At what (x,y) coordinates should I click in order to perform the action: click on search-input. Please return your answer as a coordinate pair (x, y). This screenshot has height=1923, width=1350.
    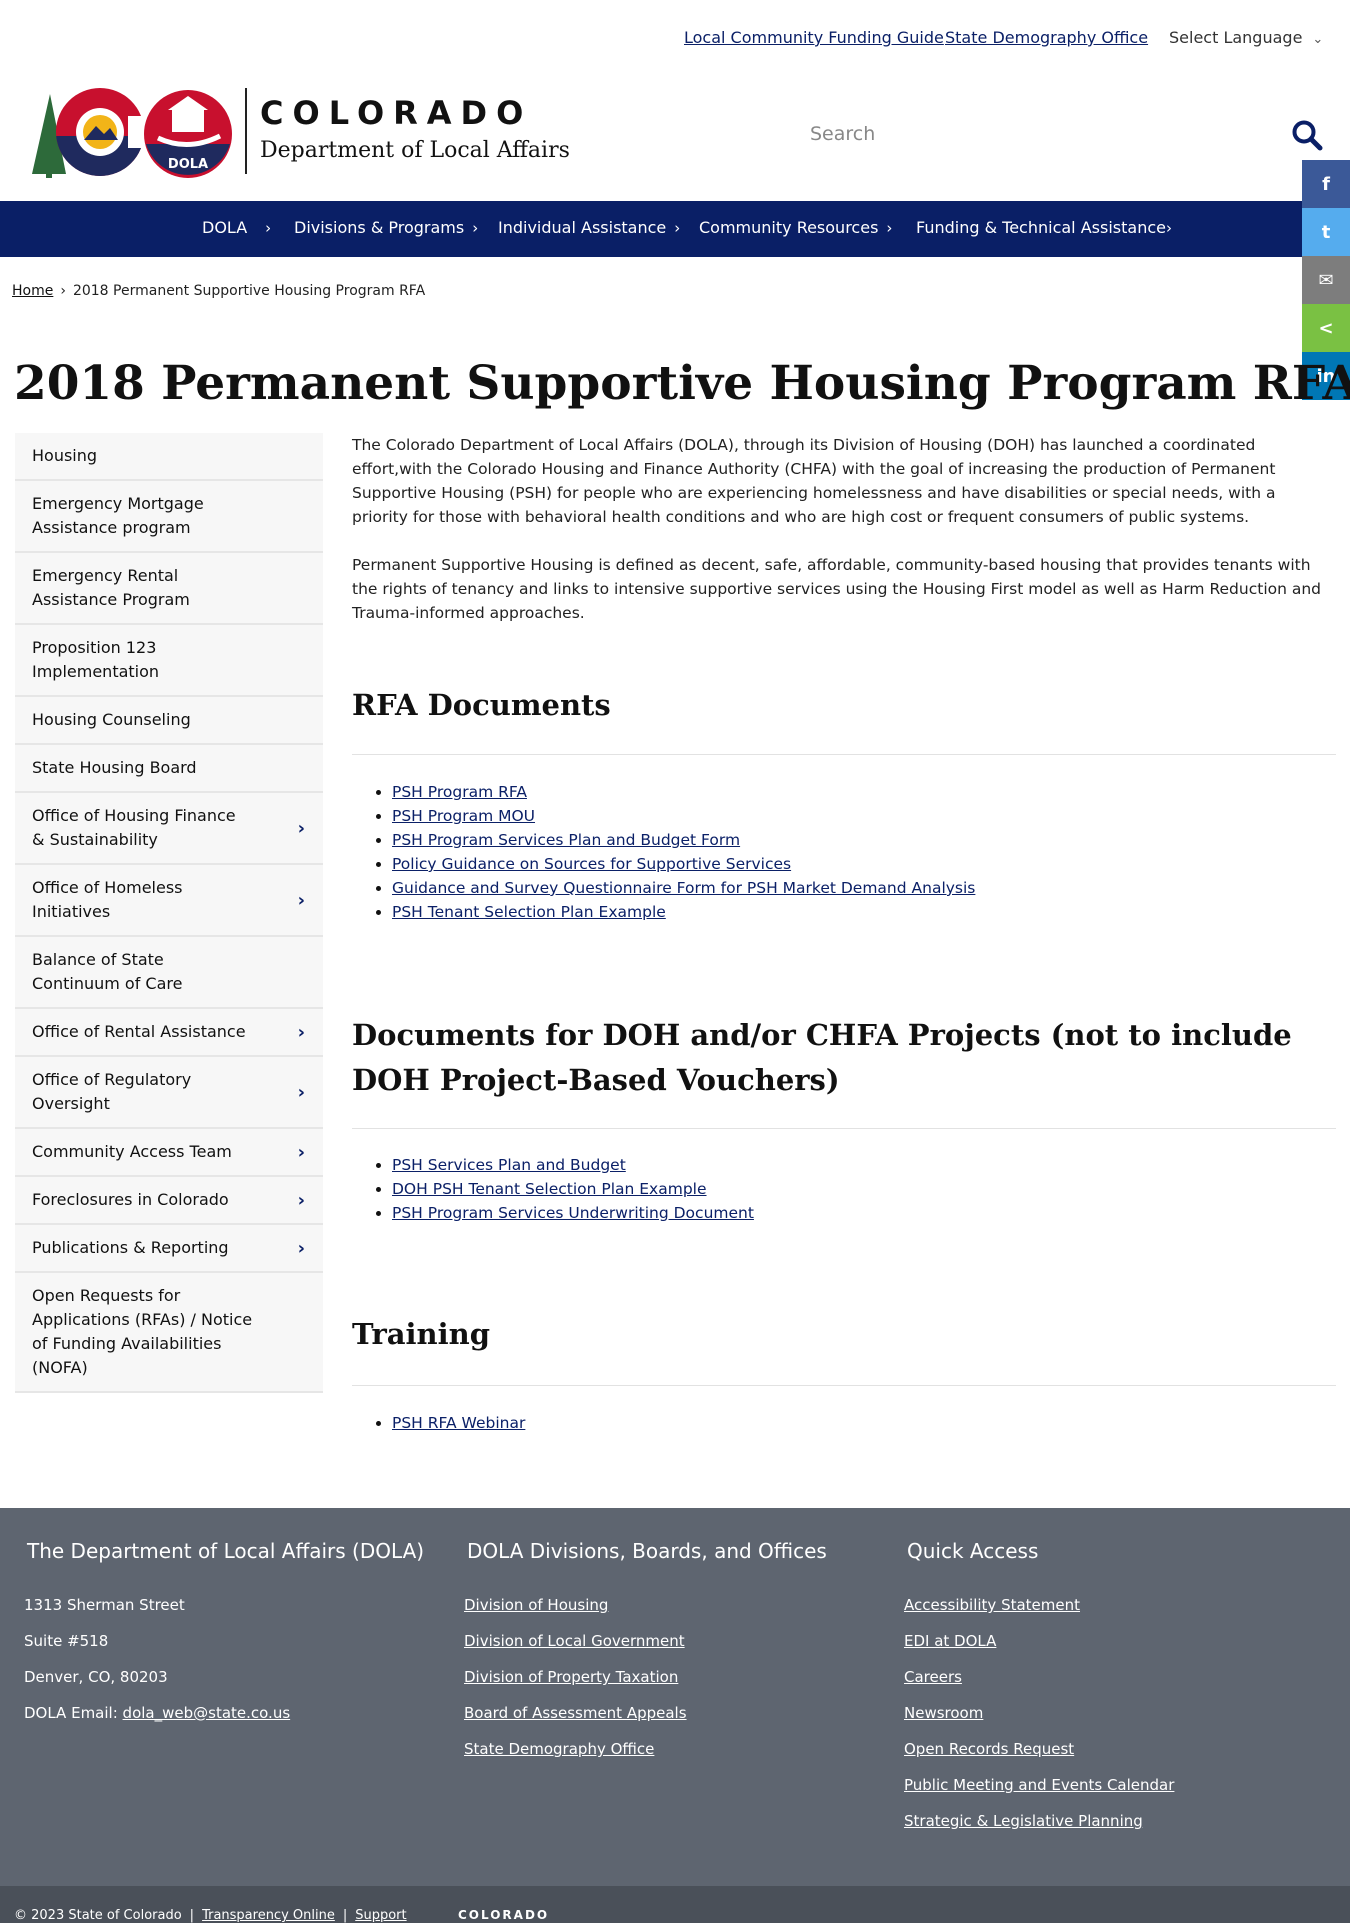
    Looking at the image, I should click on (1020, 134).